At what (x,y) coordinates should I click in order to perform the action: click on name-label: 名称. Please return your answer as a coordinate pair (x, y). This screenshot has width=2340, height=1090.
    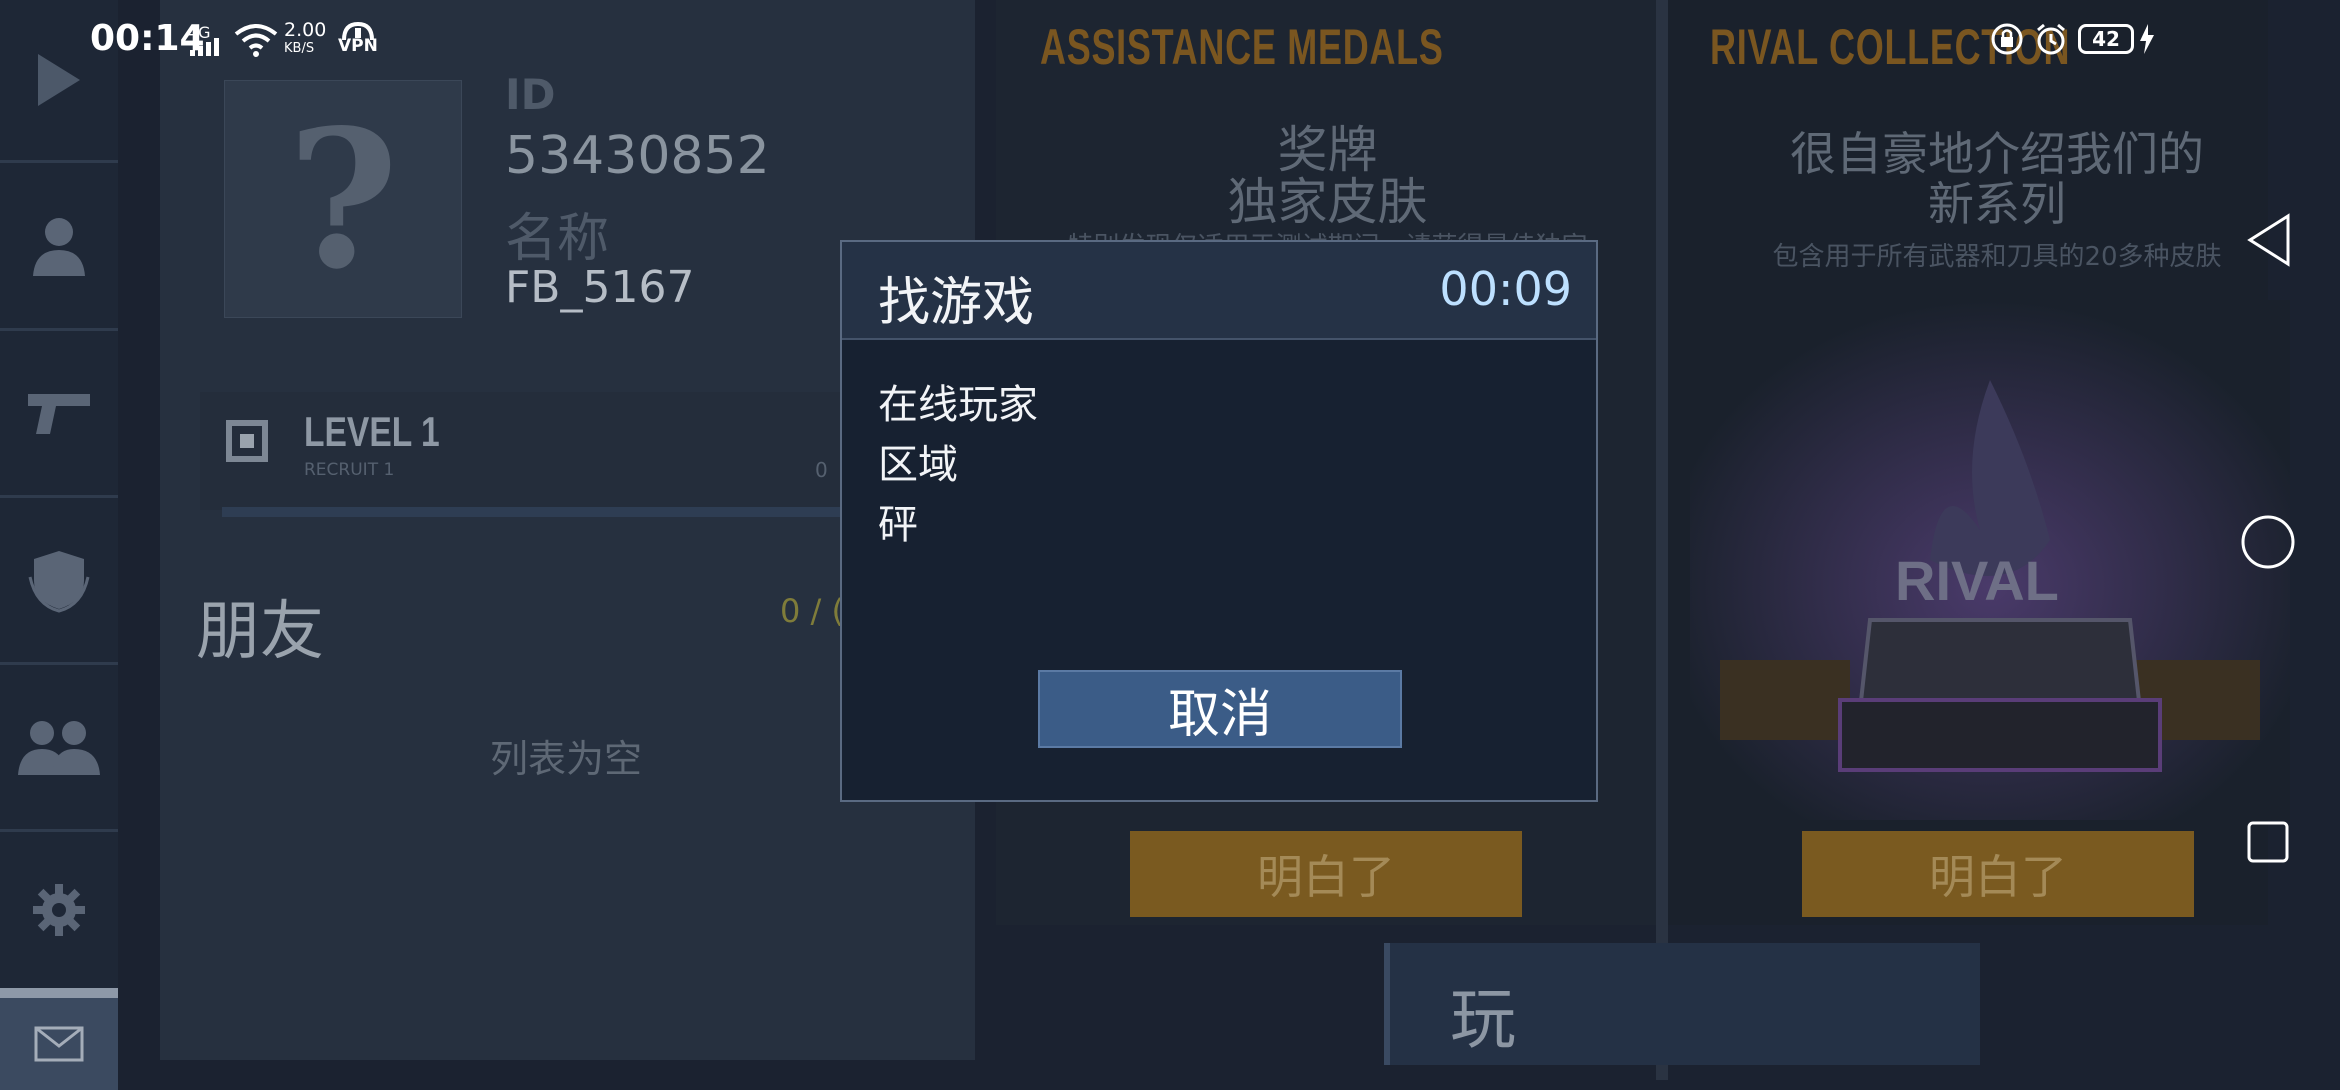
    Looking at the image, I should click on (557, 239).